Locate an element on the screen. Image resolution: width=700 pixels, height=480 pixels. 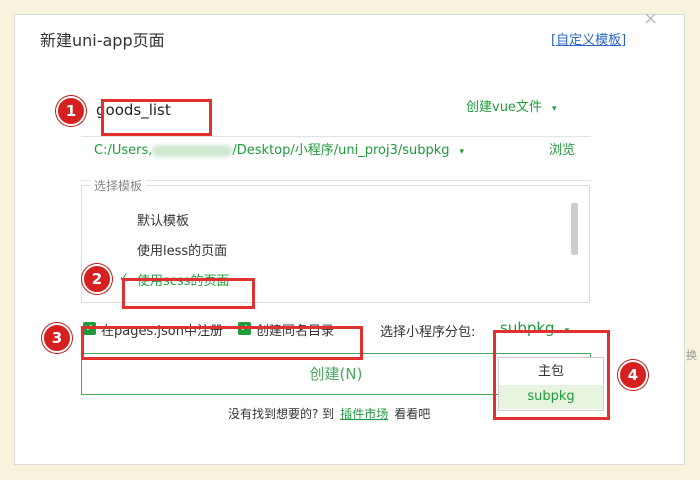
redacted-username is located at coordinates (192, 150).